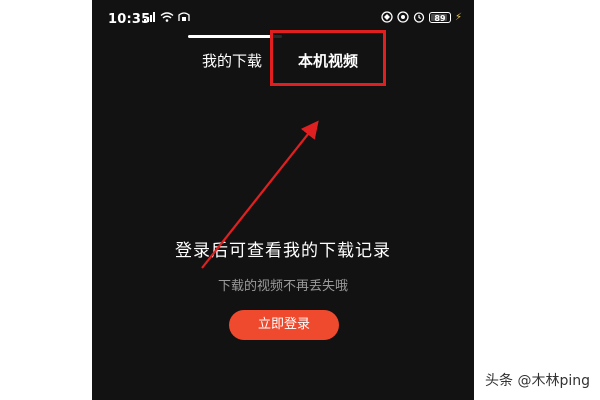 Image resolution: width=600 pixels, height=400 pixels. I want to click on battery-indicator: 89, so click(439, 17).